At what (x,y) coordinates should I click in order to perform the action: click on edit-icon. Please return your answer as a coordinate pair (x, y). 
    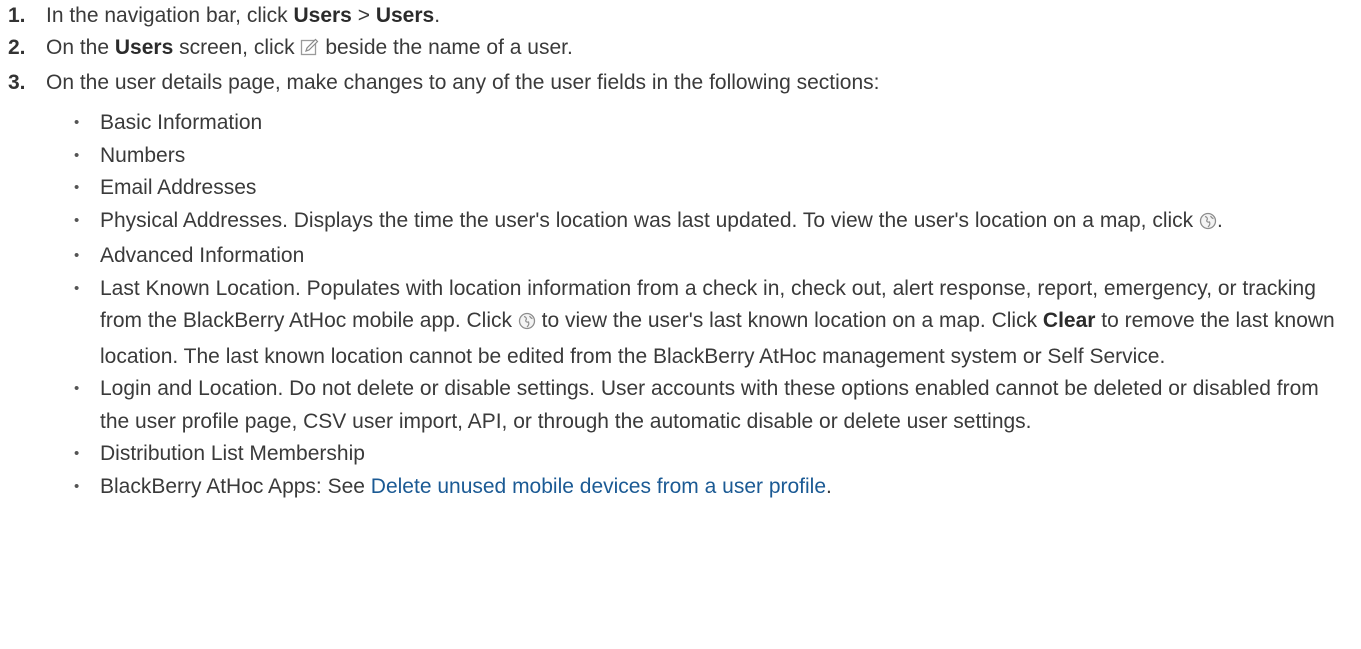
    Looking at the image, I should click on (309, 51).